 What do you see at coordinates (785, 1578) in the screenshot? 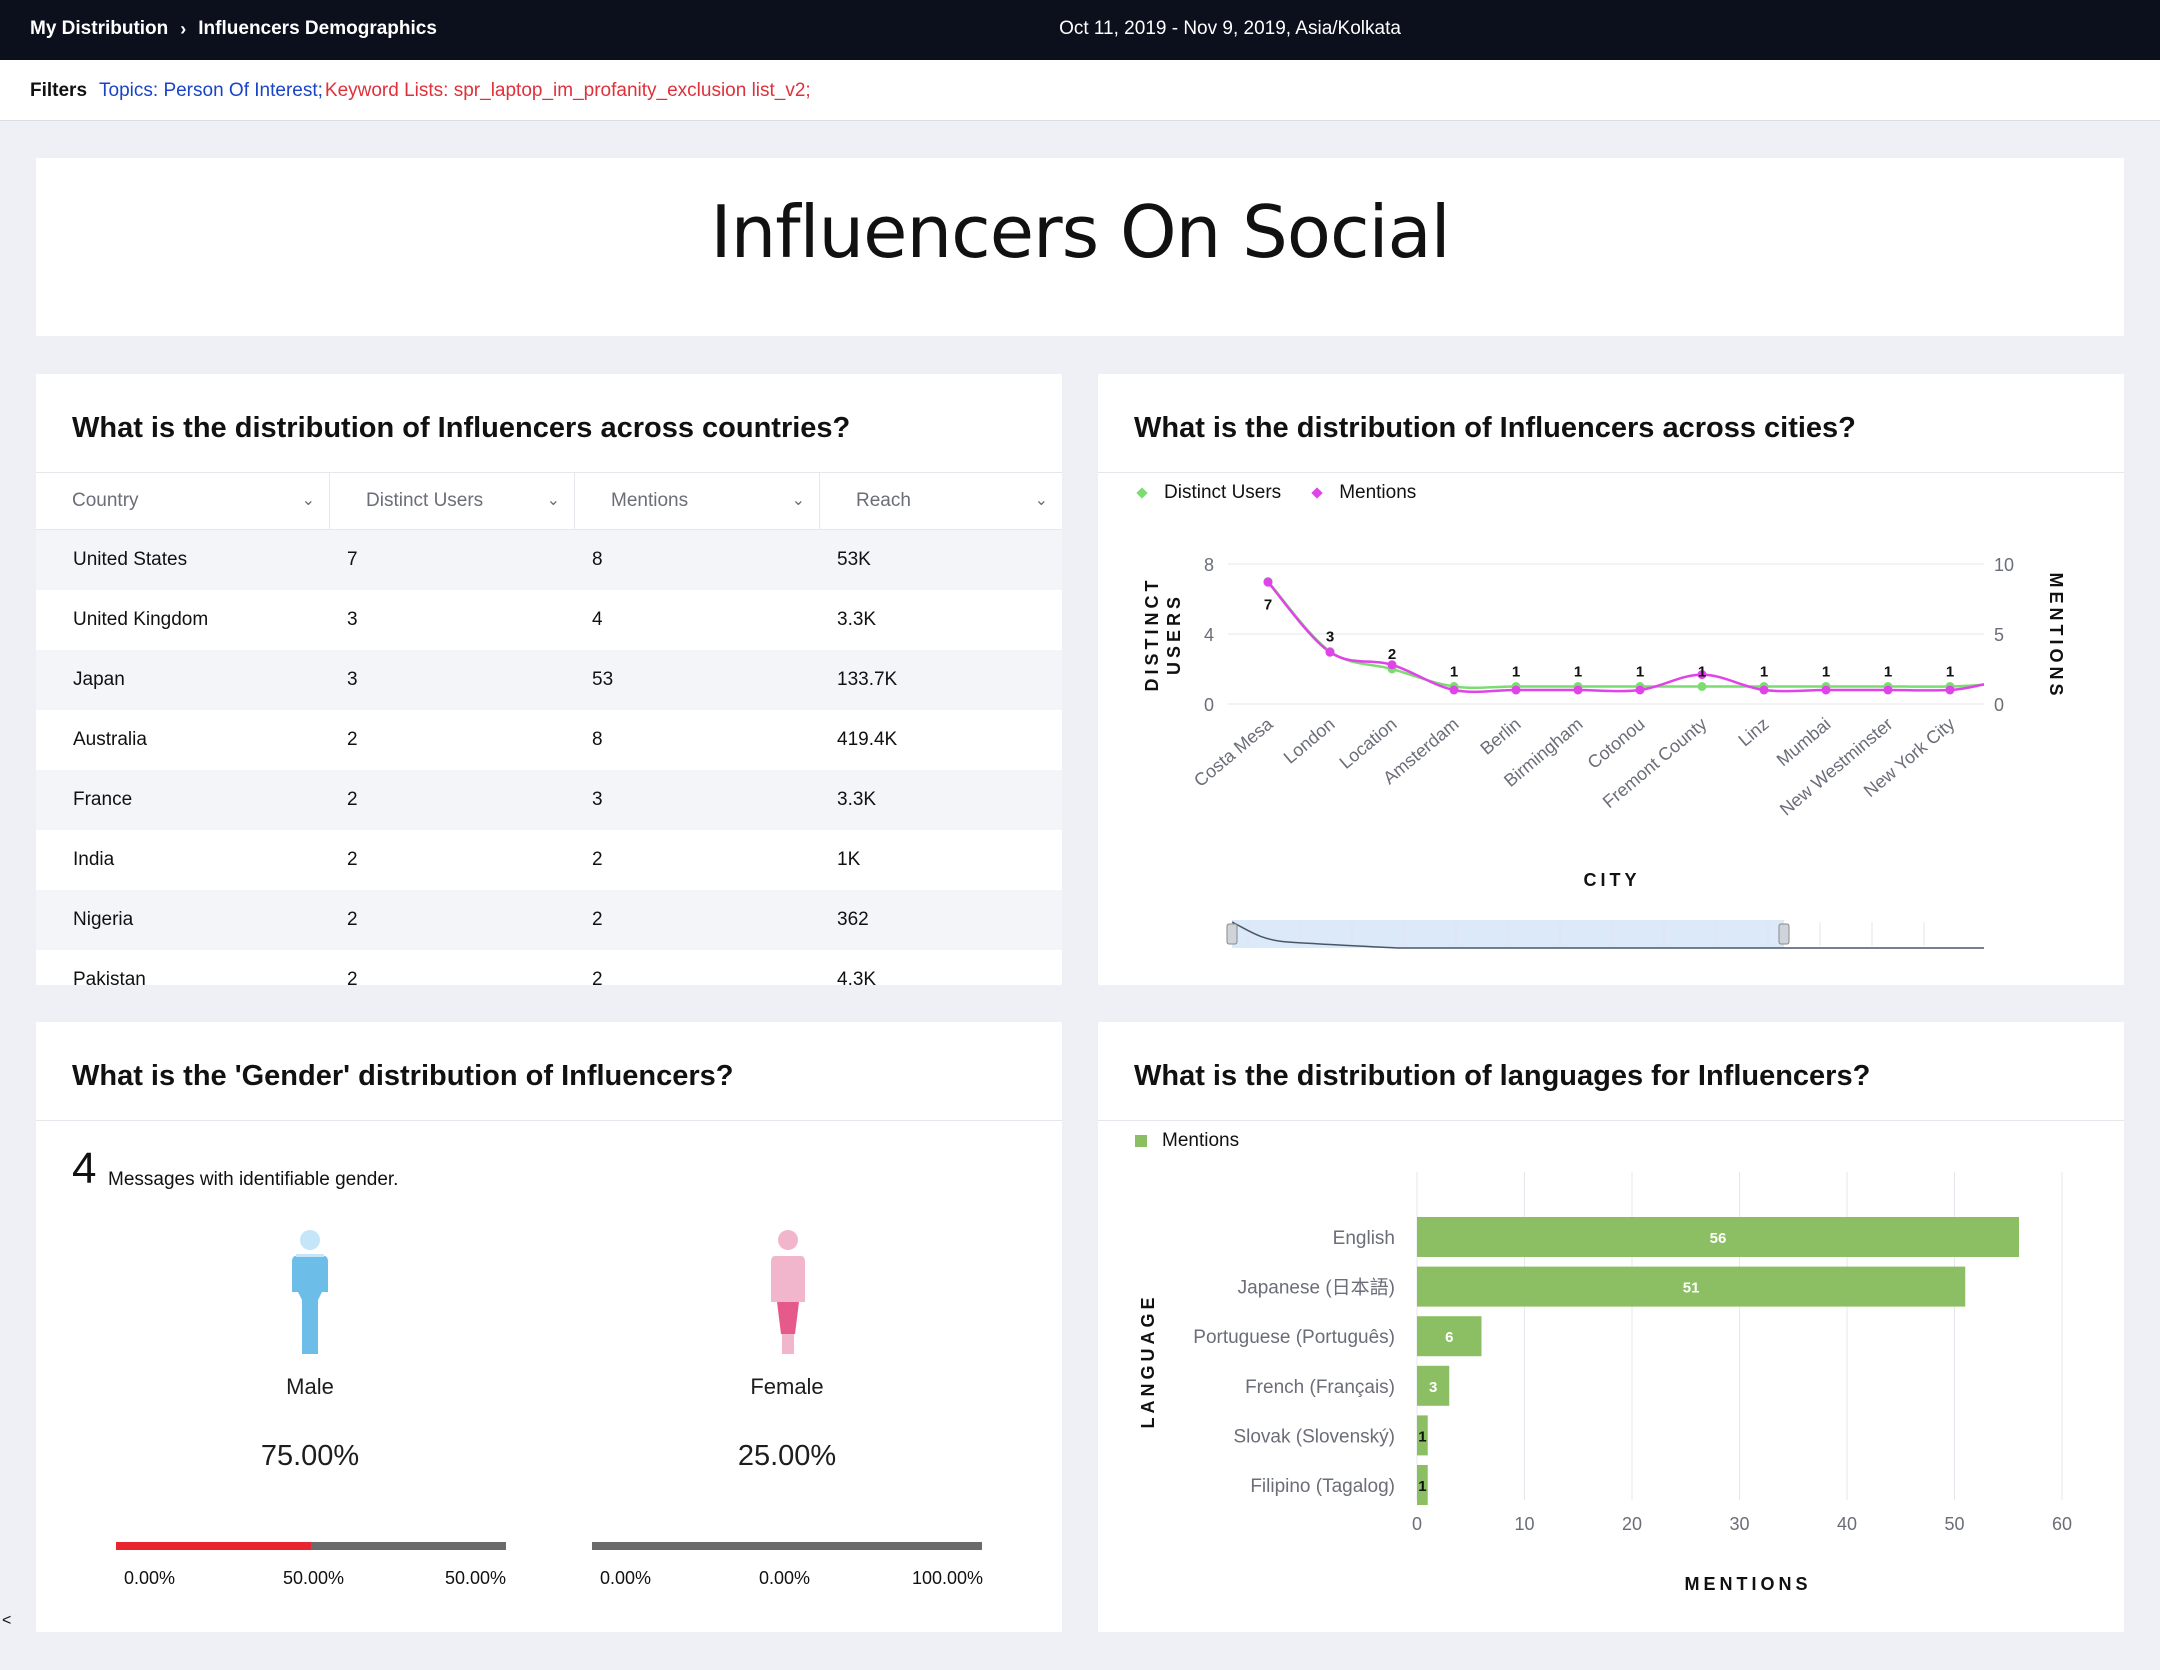
I see `female-tick-mid: 0.00%` at bounding box center [785, 1578].